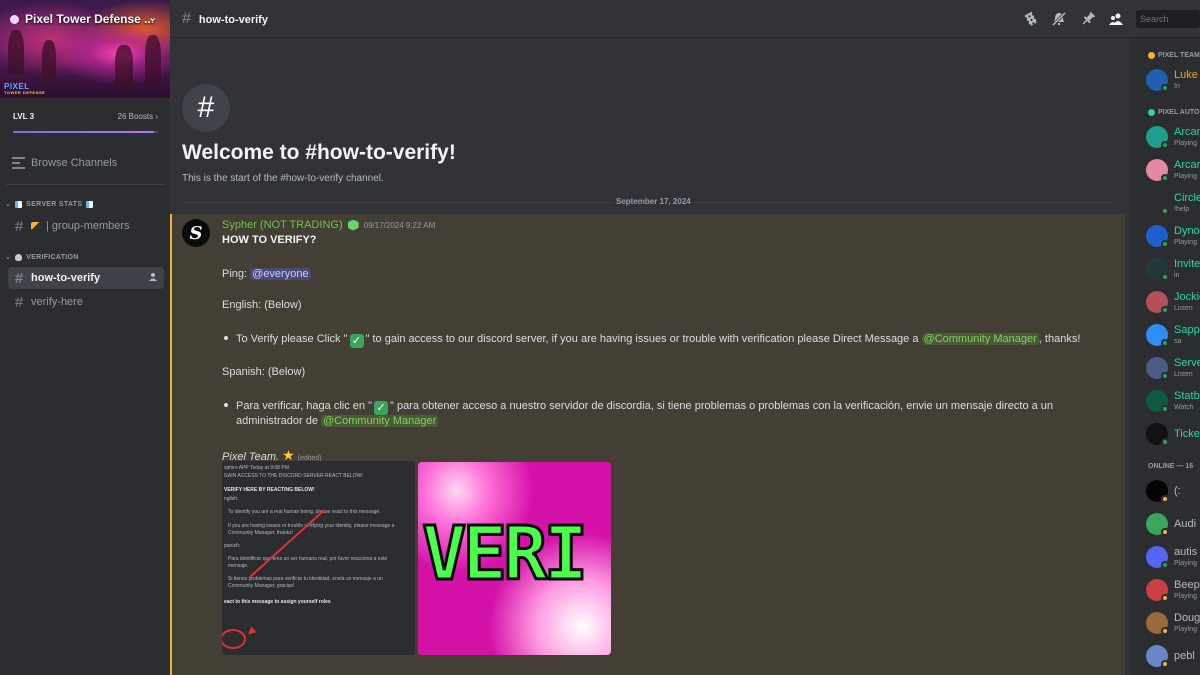 The height and width of the screenshot is (675, 1200). I want to click on verify-gif-attachment: VERI, so click(514, 558).